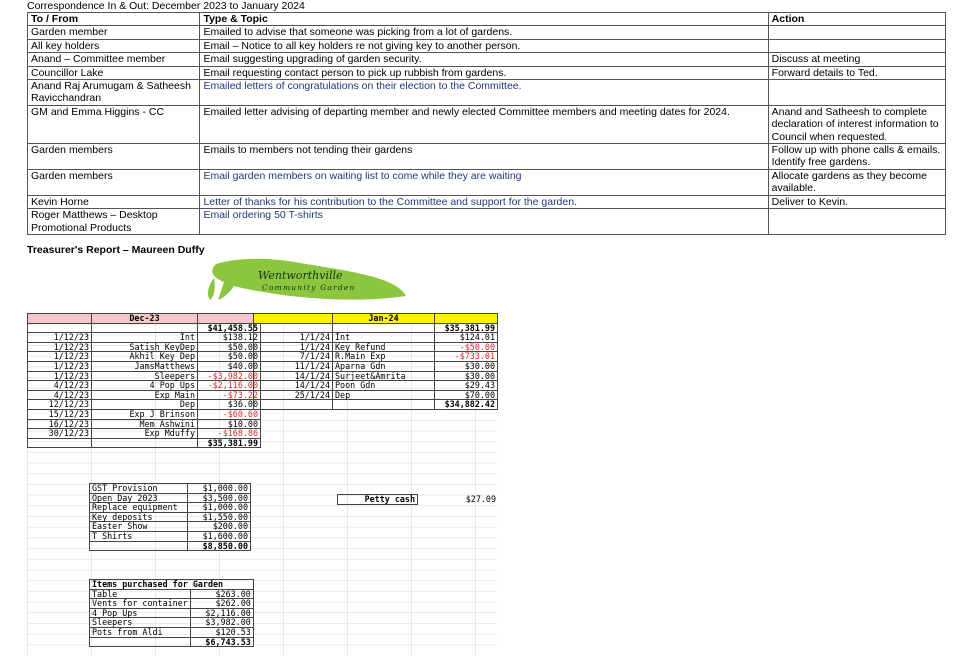 This screenshot has height=661, width=957. What do you see at coordinates (113, 46) in the screenshot?
I see `cell-to-from: All key holders` at bounding box center [113, 46].